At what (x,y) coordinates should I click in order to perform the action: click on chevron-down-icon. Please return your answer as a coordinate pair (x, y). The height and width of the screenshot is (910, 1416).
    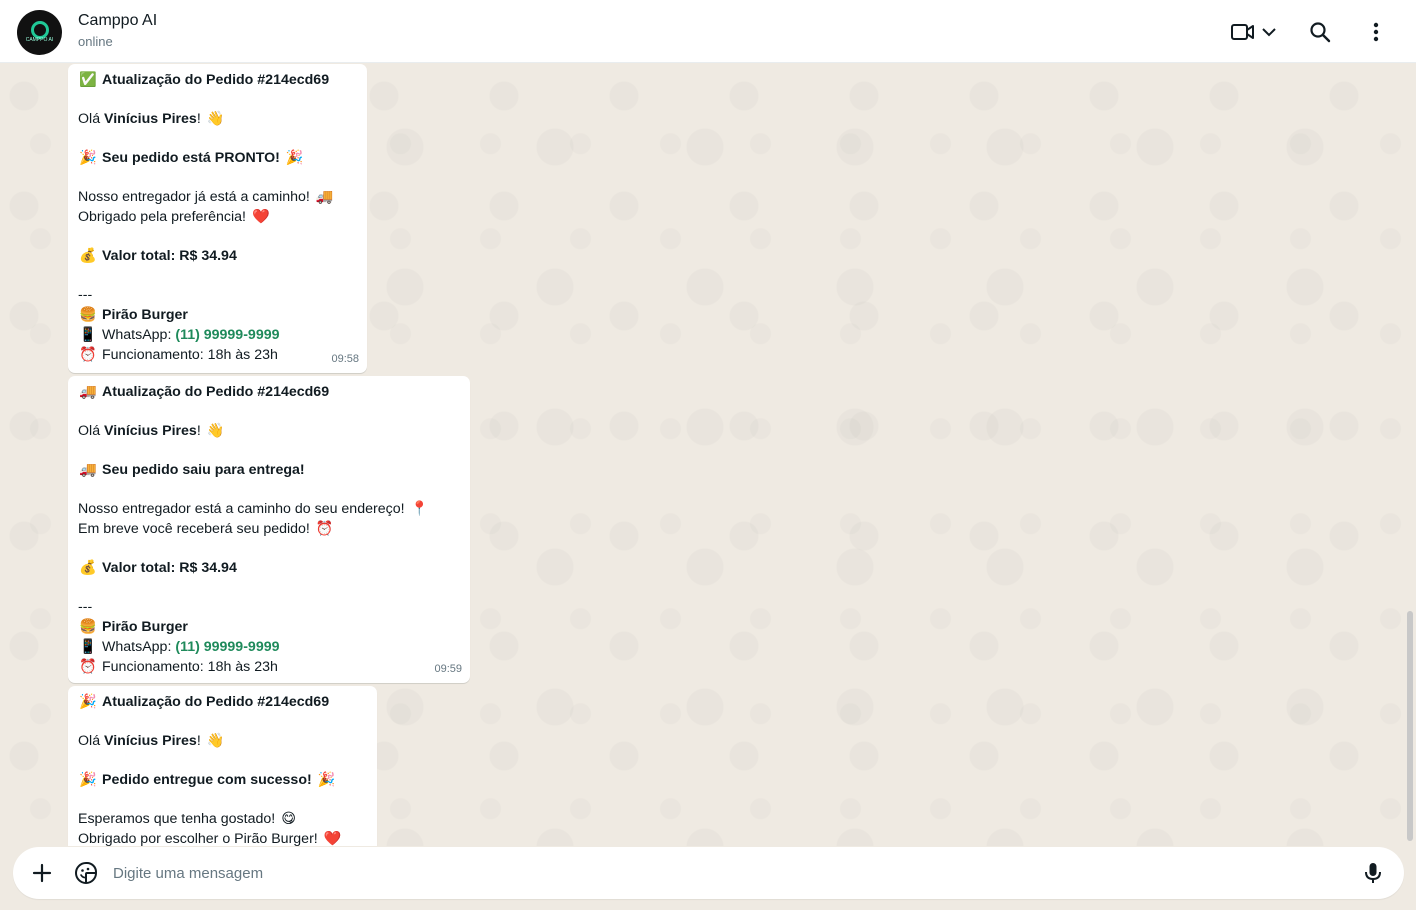
    Looking at the image, I should click on (1269, 32).